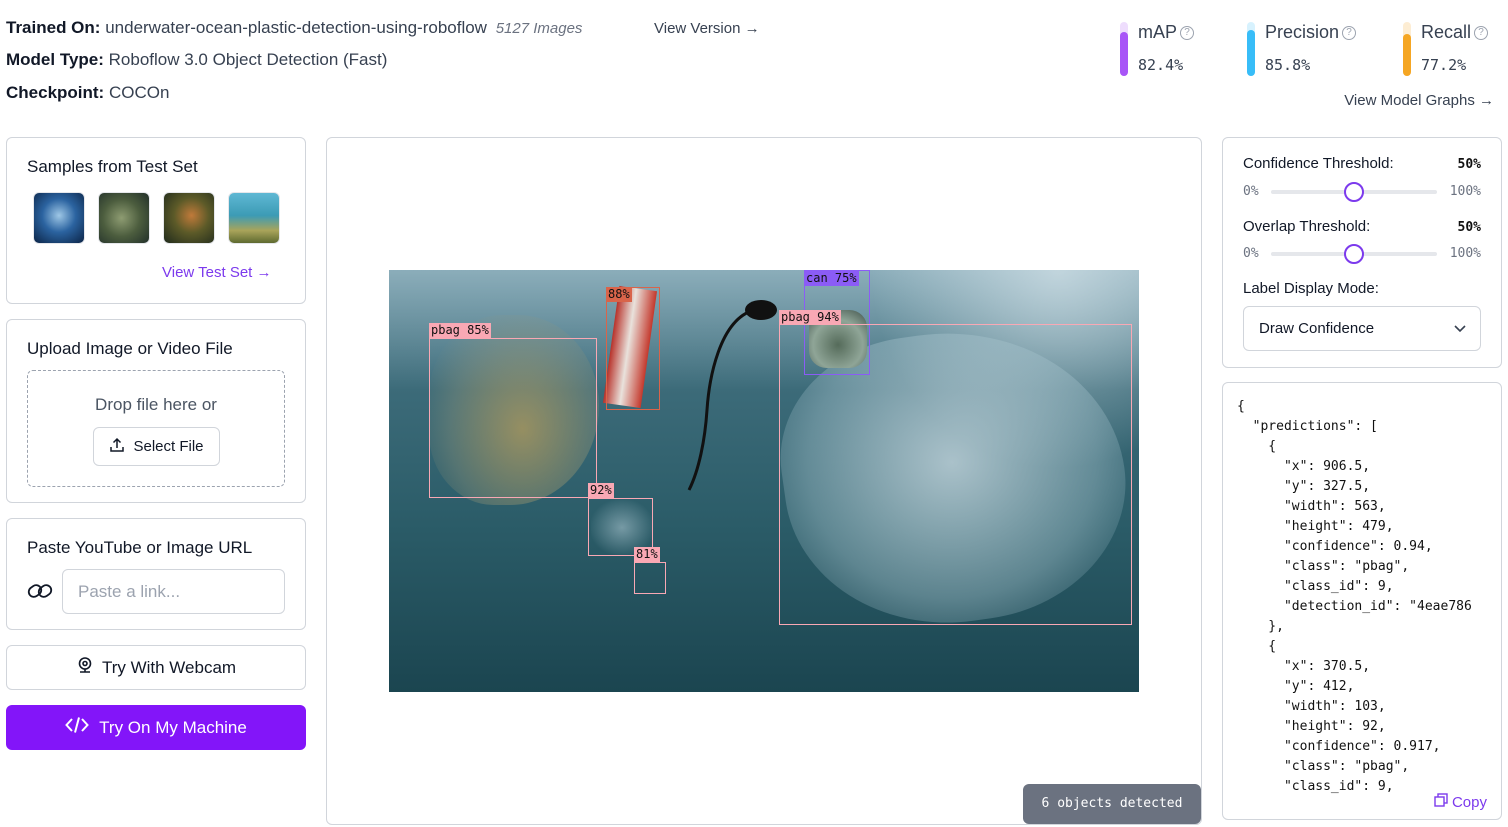 Image resolution: width=1508 pixels, height=827 pixels. Describe the element at coordinates (248, 59) in the screenshot. I see `model-type-value: Roboflow 3.0 Object Detection (Fast)` at that location.